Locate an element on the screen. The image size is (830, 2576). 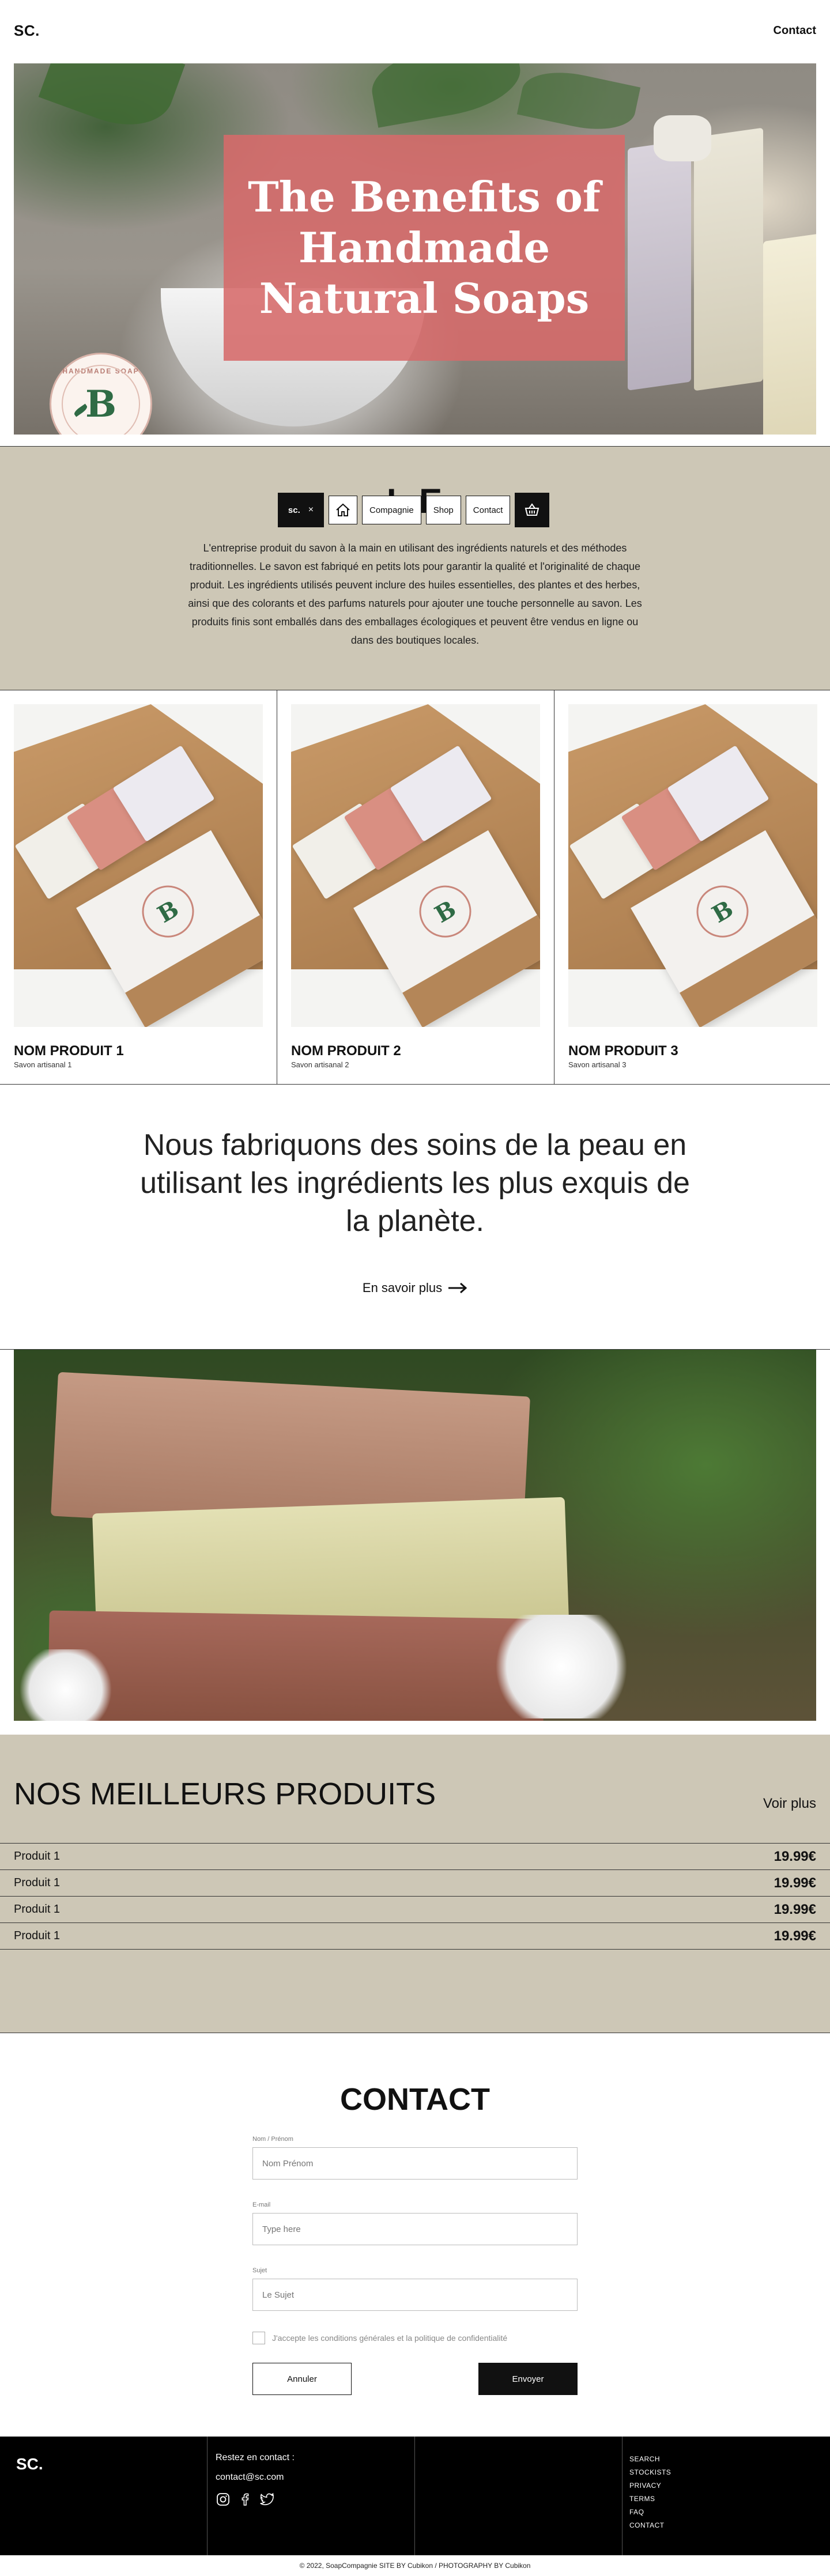
footer-logo: SC. is located at coordinates (29, 2464).